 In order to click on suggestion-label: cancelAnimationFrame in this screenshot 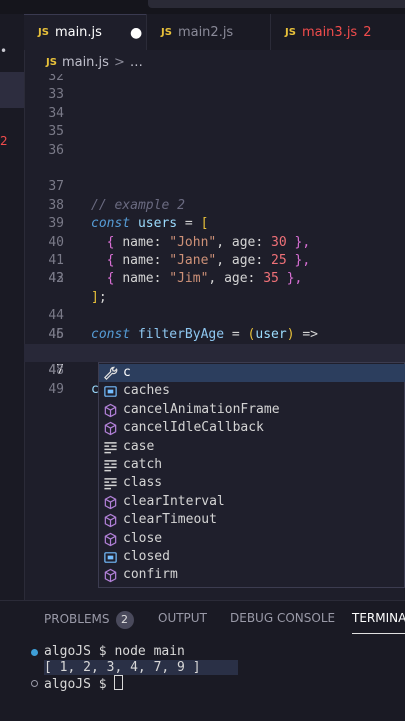, I will do `click(201, 409)`.